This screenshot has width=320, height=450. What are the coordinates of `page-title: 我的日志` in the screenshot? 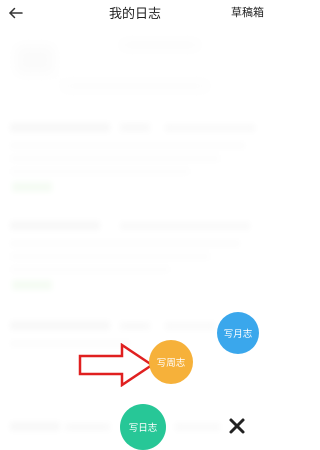 It's located at (134, 14).